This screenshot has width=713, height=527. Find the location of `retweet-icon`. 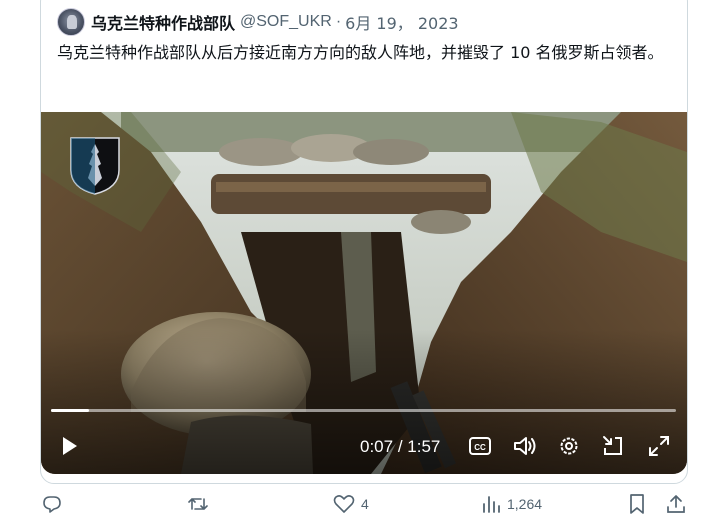

retweet-icon is located at coordinates (198, 504).